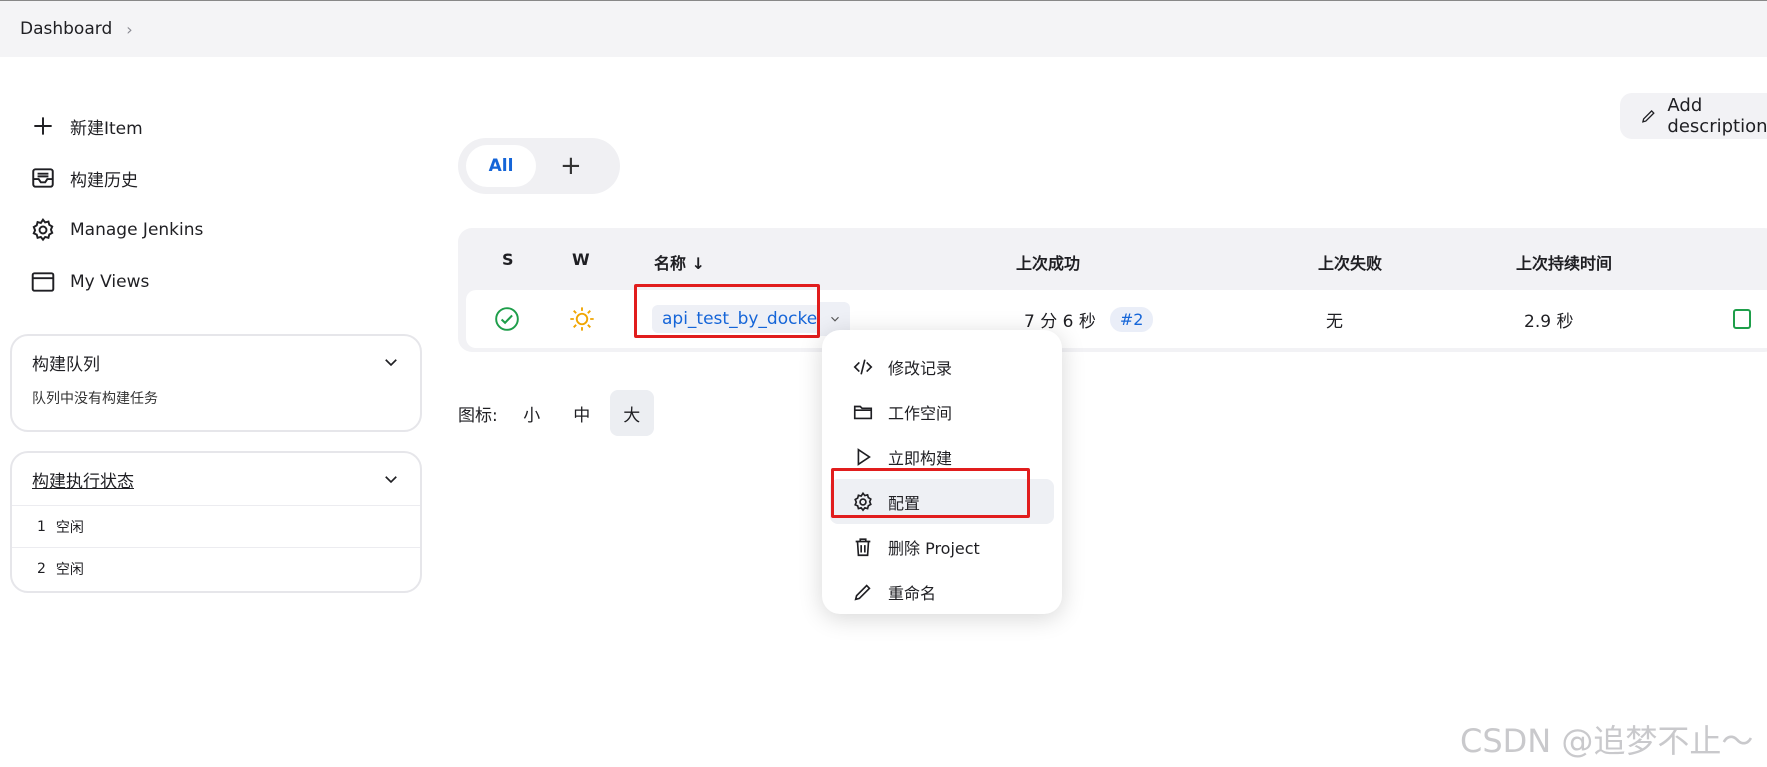 The image size is (1767, 767). I want to click on menu-item-delete-project: 删除 Project, so click(942, 546).